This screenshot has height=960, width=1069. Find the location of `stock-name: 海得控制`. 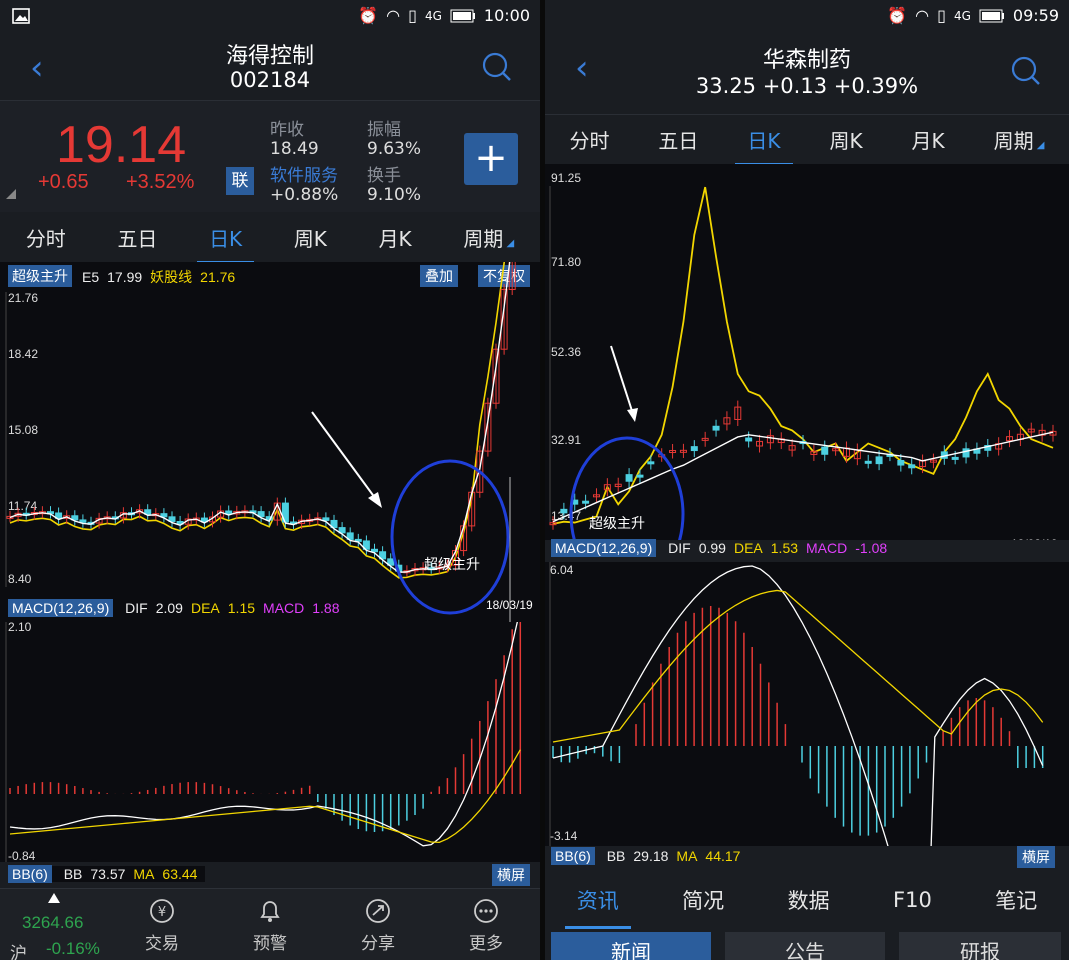

stock-name: 海得控制 is located at coordinates (269, 56).